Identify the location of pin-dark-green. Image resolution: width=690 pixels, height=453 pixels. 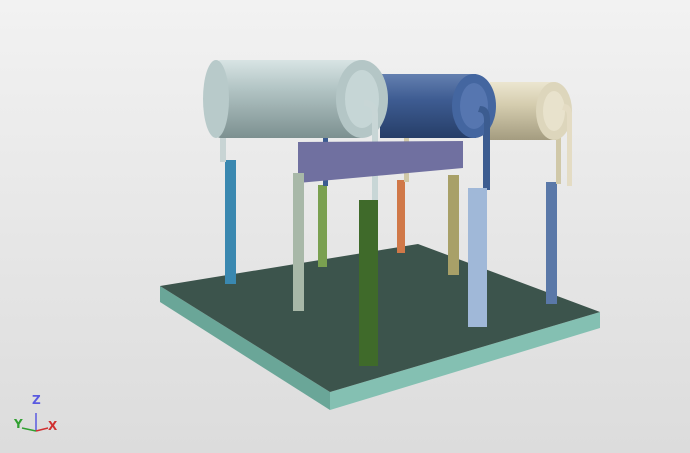
(368, 283).